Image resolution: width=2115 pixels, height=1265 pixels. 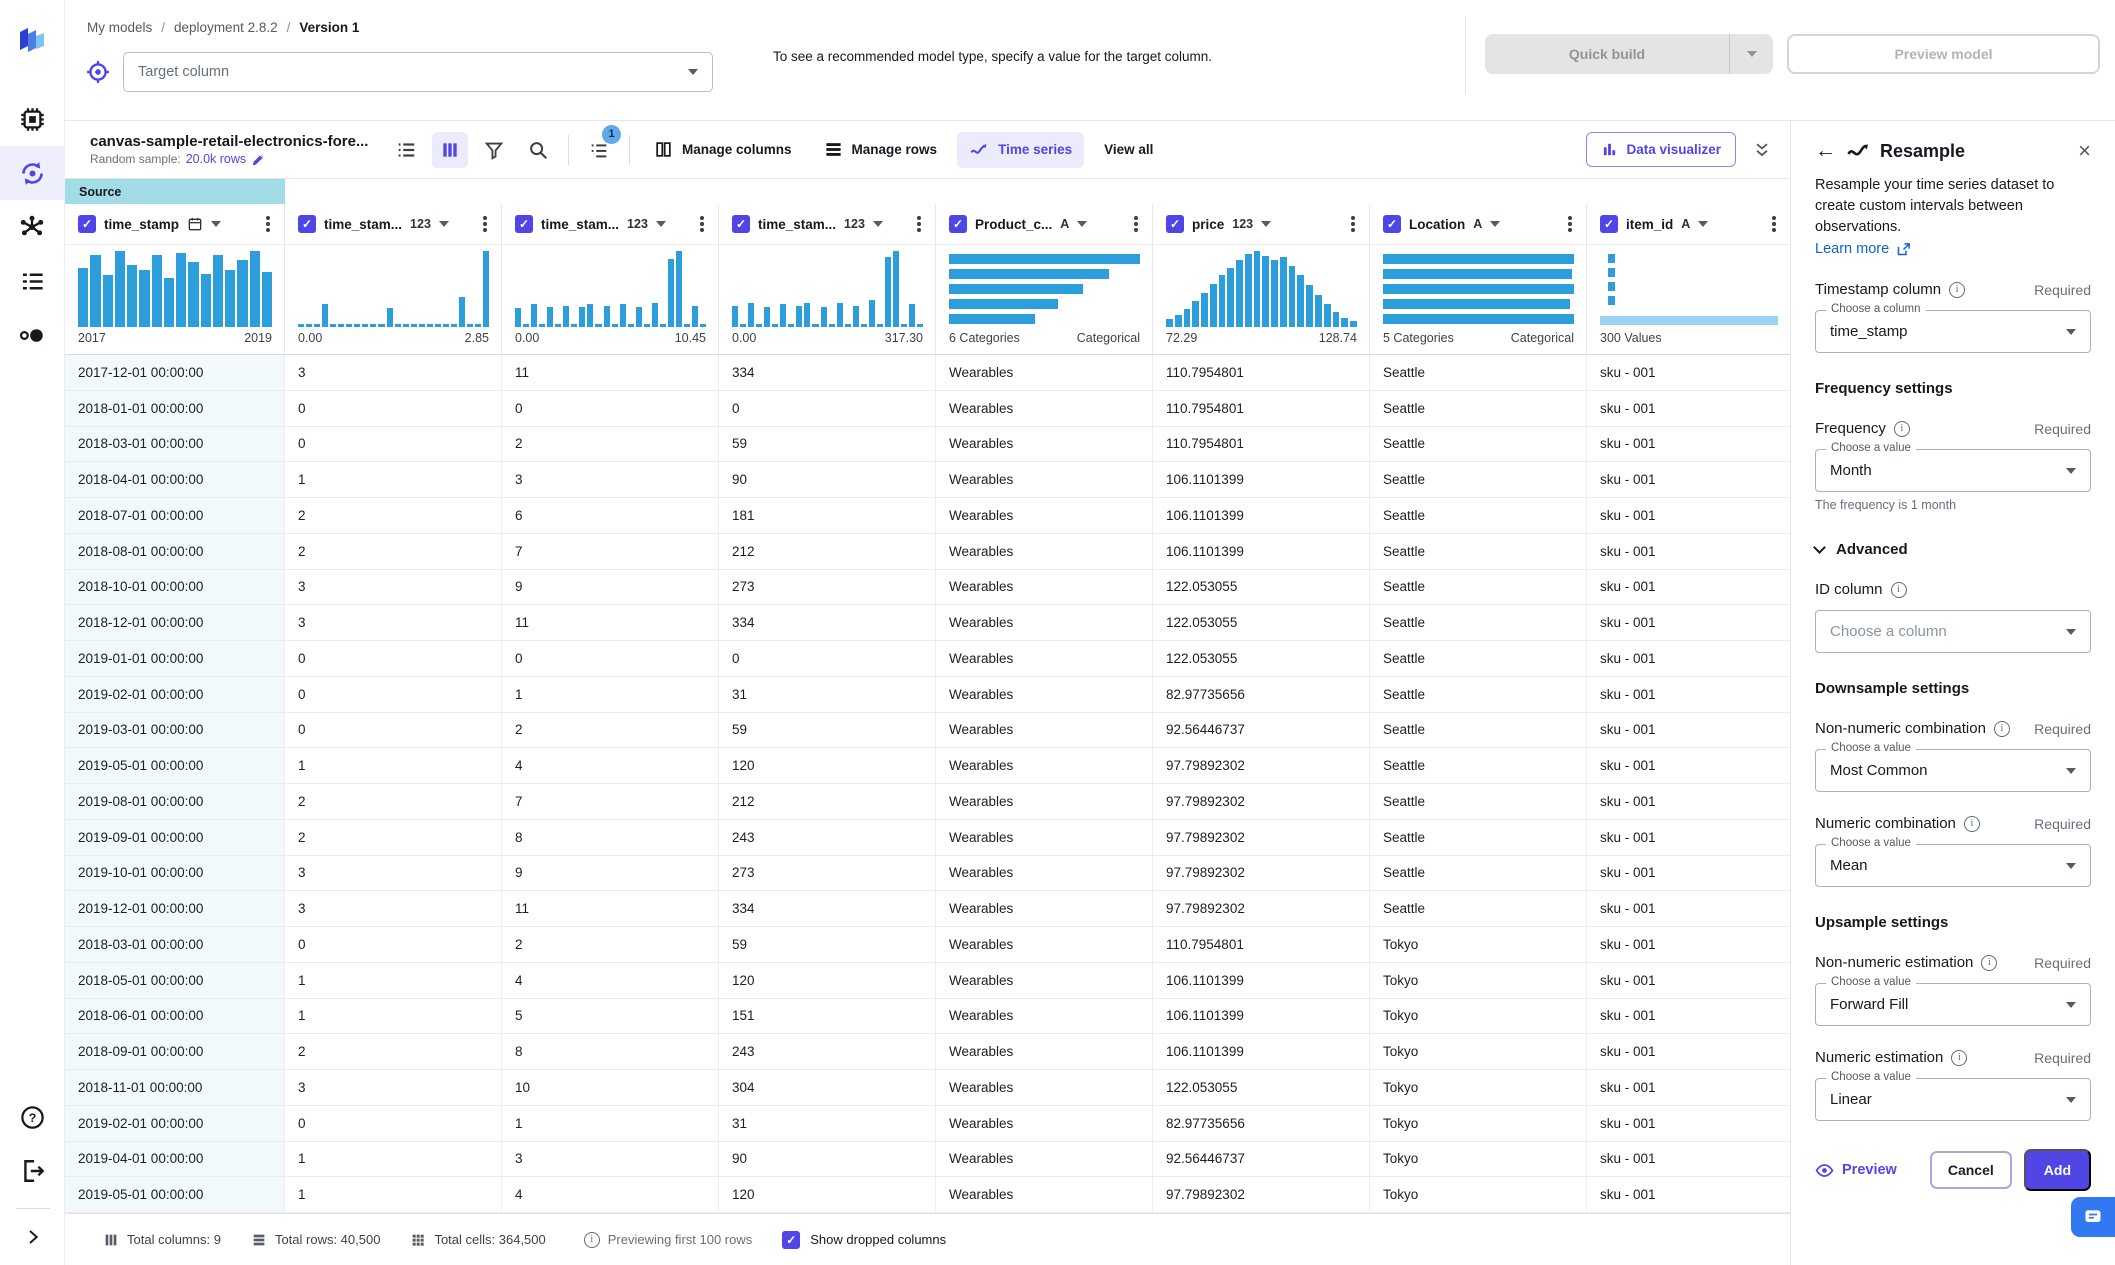 What do you see at coordinates (538, 150) in the screenshot?
I see `search-button` at bounding box center [538, 150].